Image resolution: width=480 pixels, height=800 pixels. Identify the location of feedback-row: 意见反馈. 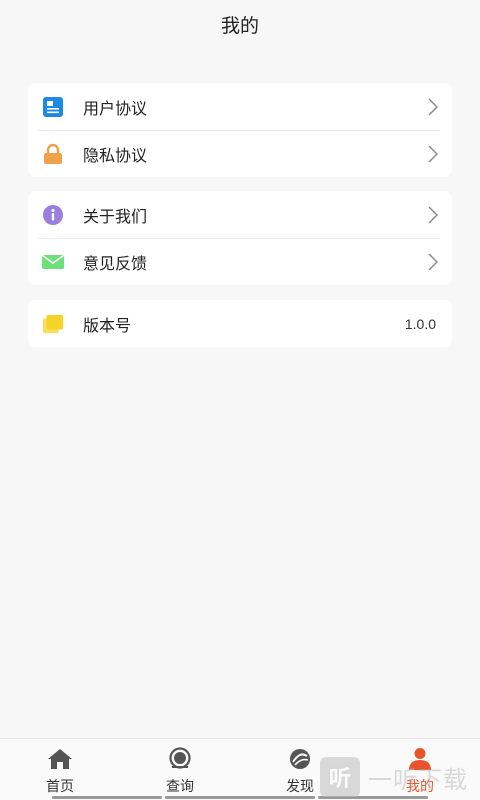
(240, 261).